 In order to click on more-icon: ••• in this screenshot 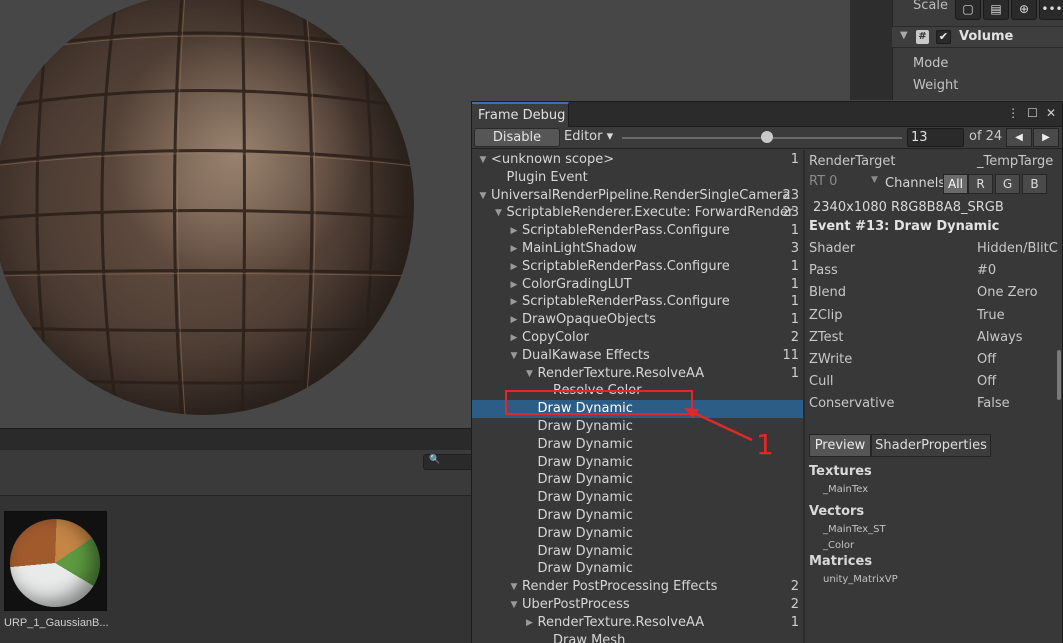, I will do `click(1051, 10)`.